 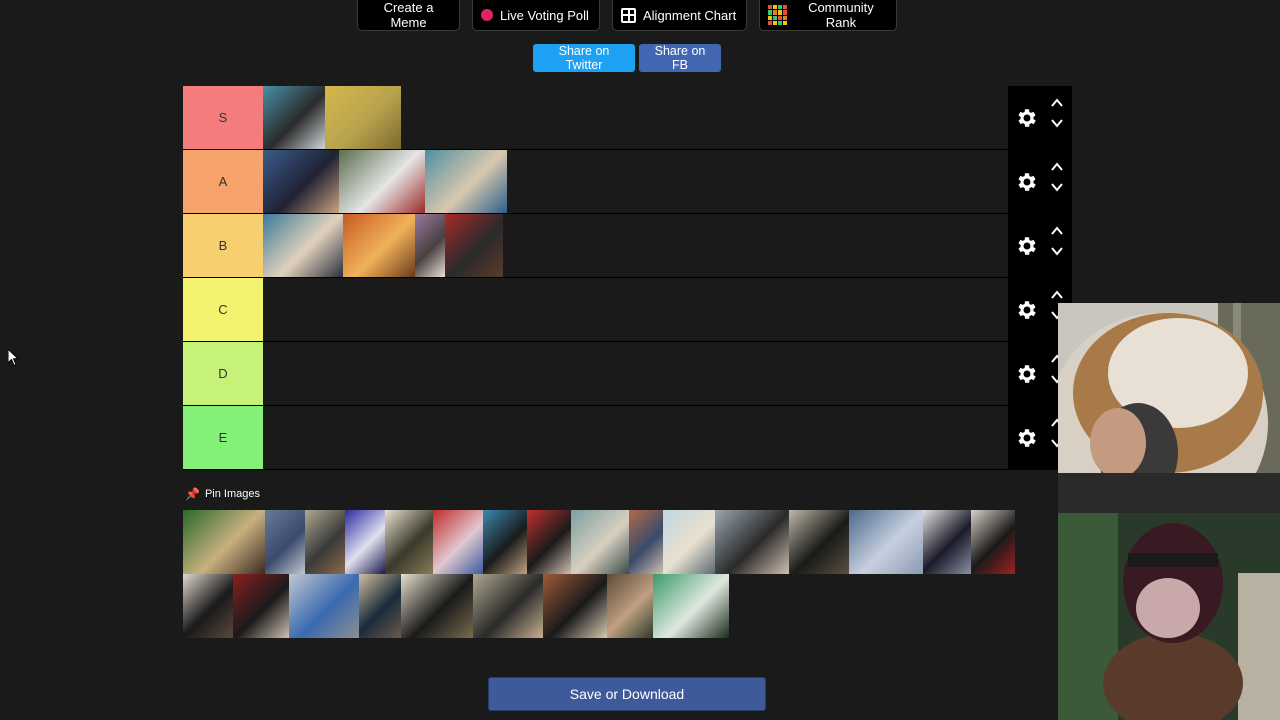 I want to click on tier-row: C, so click(x=627, y=310).